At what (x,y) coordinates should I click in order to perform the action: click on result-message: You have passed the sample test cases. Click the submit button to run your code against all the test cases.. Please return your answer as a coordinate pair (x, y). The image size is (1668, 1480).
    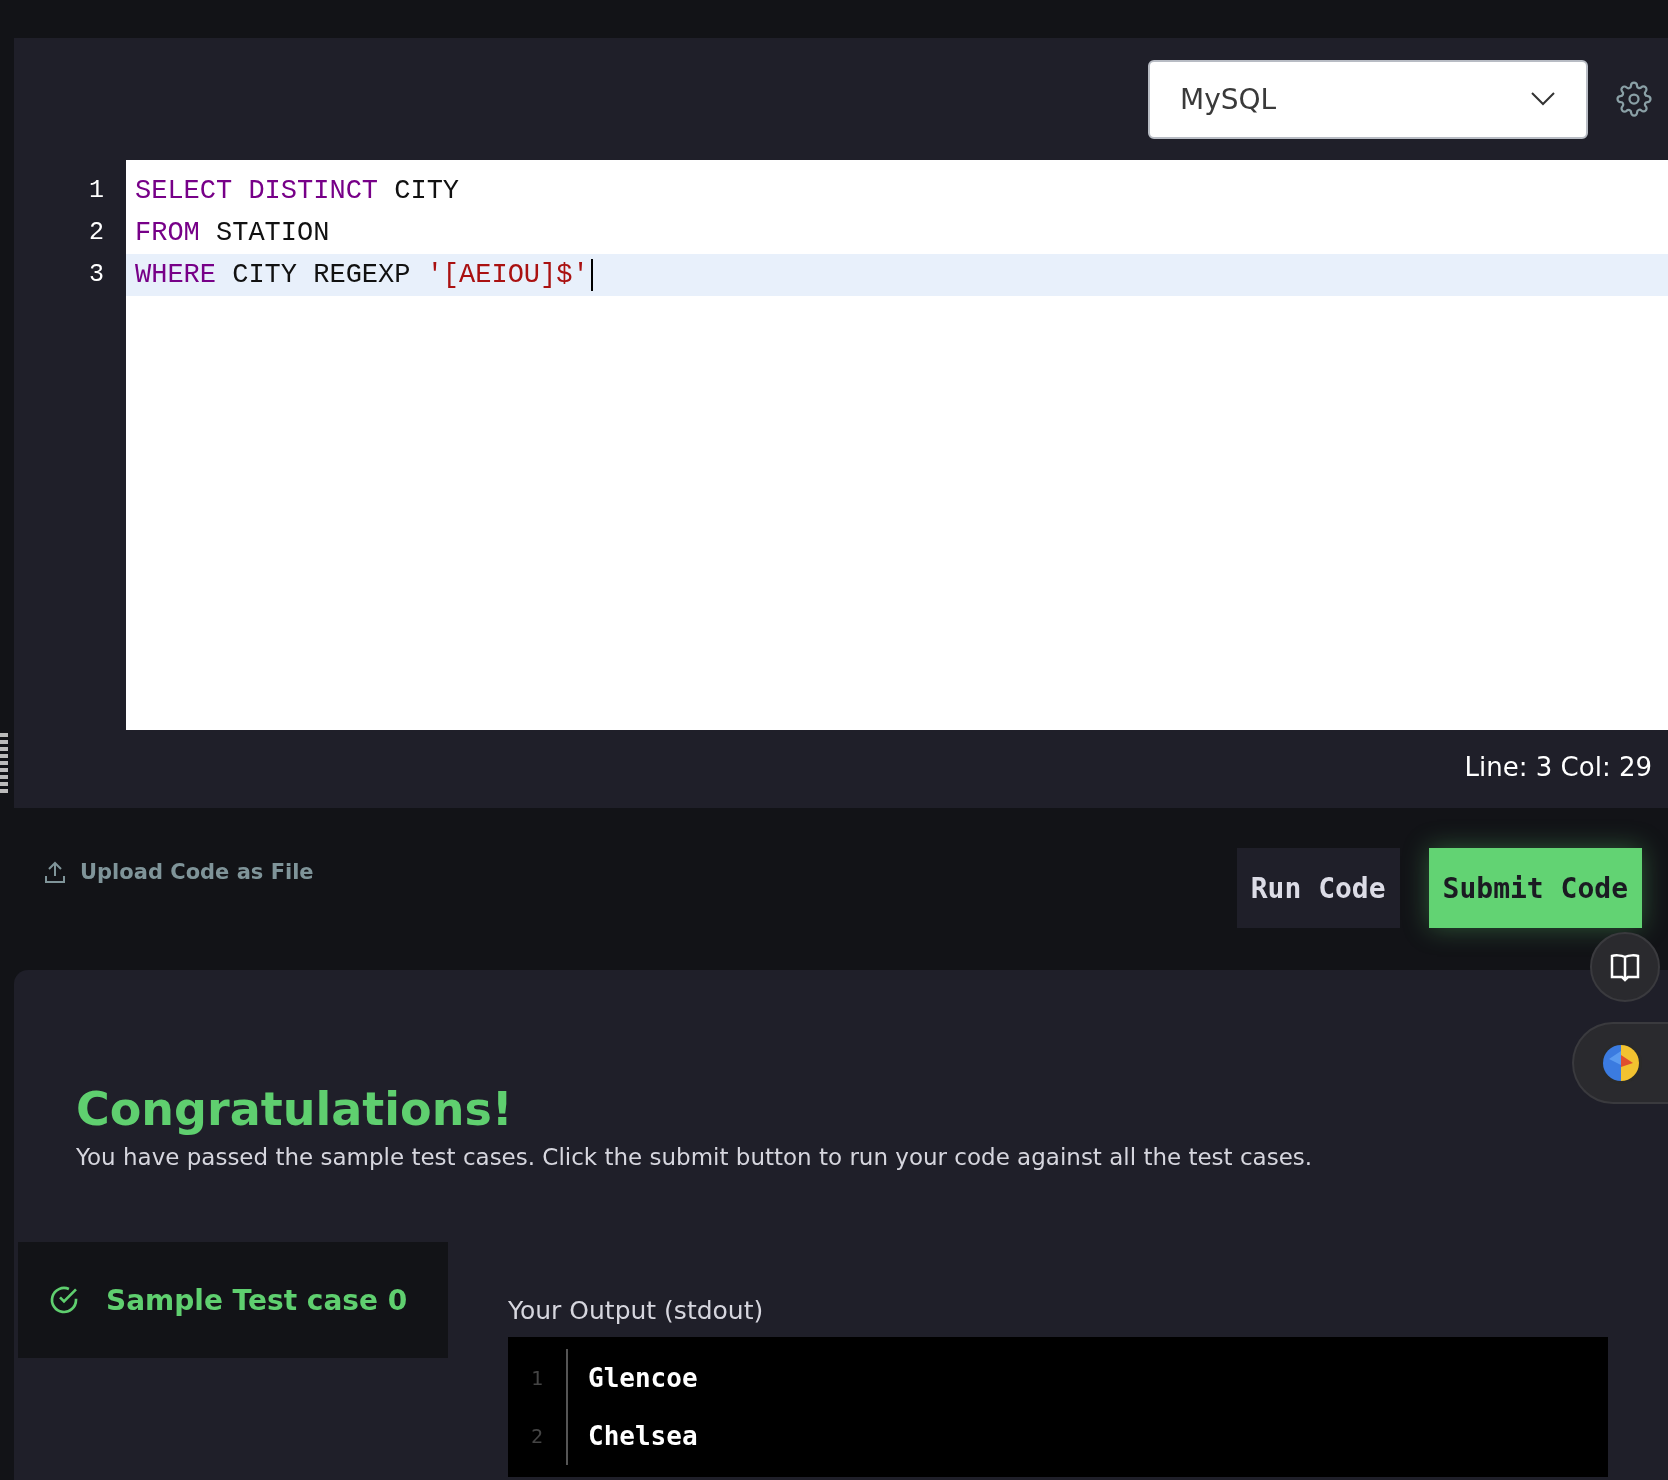
    Looking at the image, I should click on (694, 1156).